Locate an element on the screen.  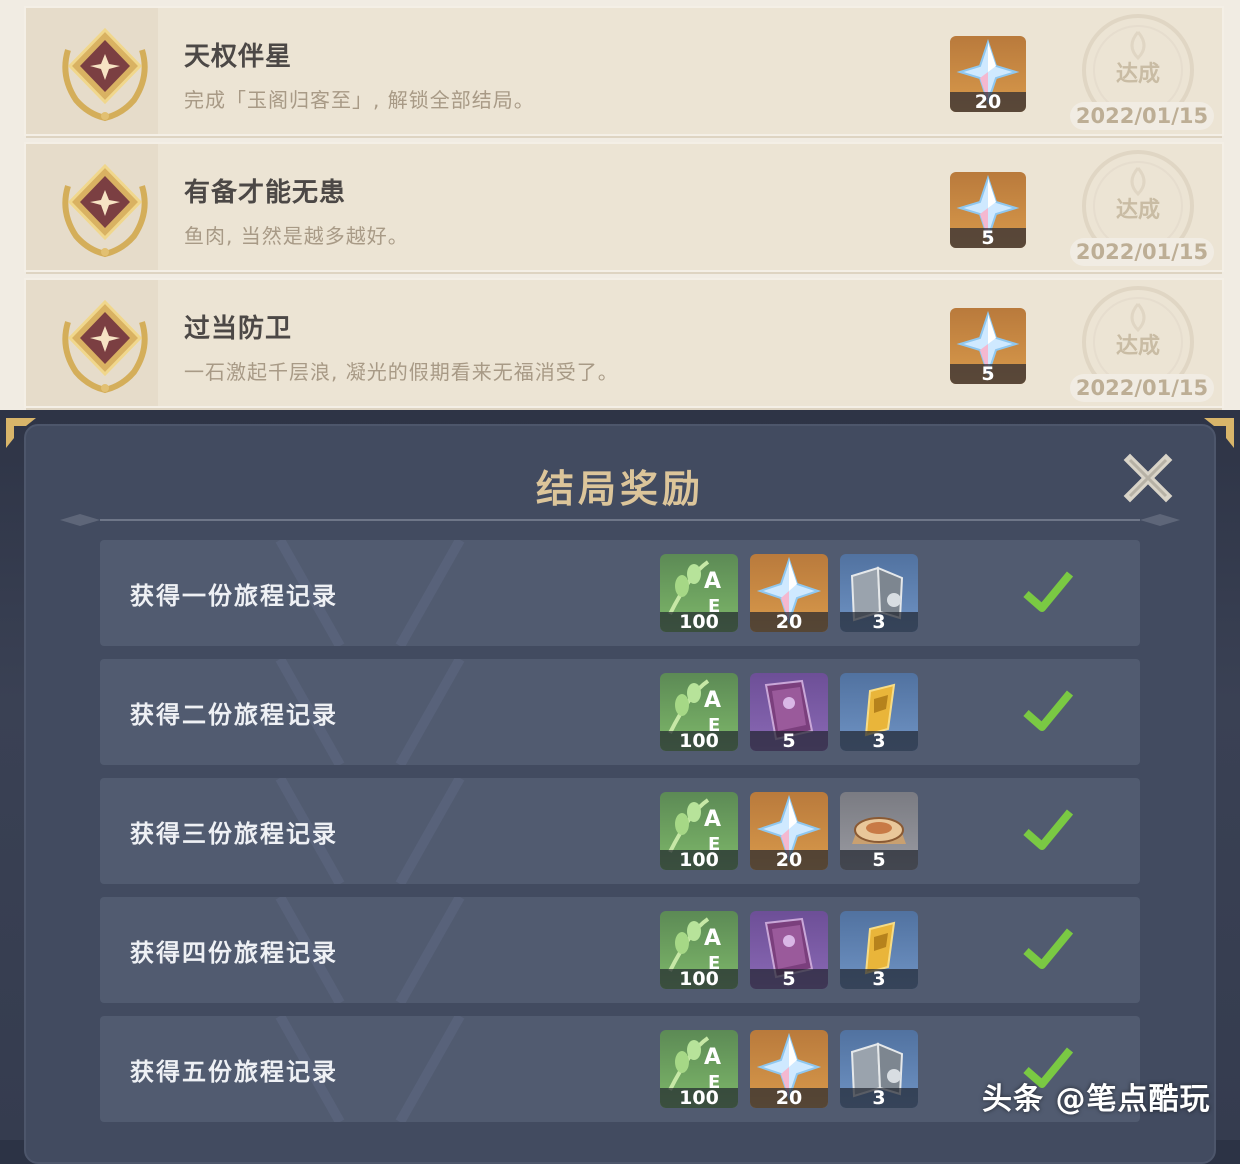
reward-label: 获得五份旅程记录 is located at coordinates (234, 1072).